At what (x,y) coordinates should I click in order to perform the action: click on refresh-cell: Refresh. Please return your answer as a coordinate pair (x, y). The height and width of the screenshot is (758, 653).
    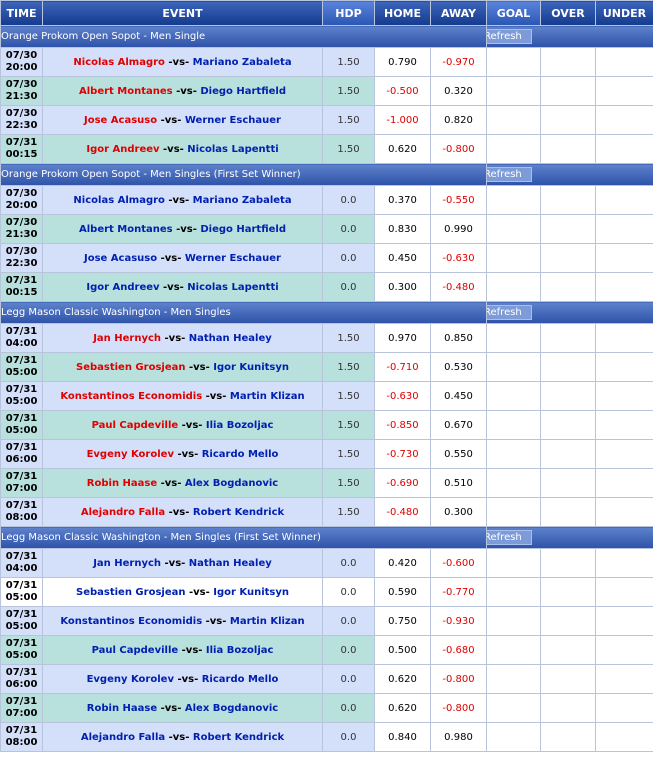
    Looking at the image, I should click on (569, 312).